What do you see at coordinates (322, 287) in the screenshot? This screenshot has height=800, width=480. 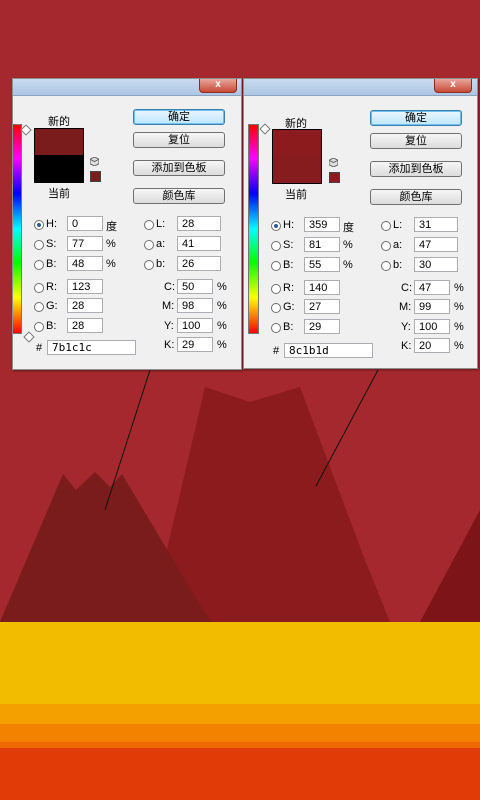 I see `r-field: 140` at bounding box center [322, 287].